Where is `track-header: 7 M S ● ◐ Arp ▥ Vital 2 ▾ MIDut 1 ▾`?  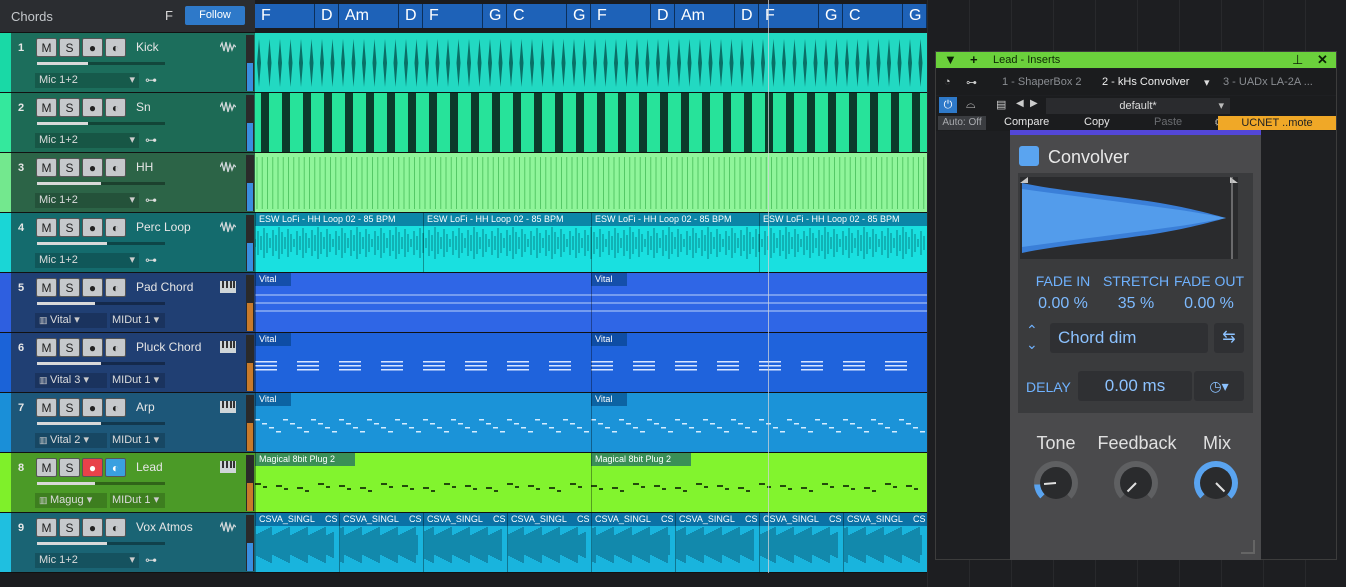
track-header: 7 M S ● ◐ Arp ▥ Vital 2 ▾ MIDut 1 ▾ is located at coordinates (127, 423).